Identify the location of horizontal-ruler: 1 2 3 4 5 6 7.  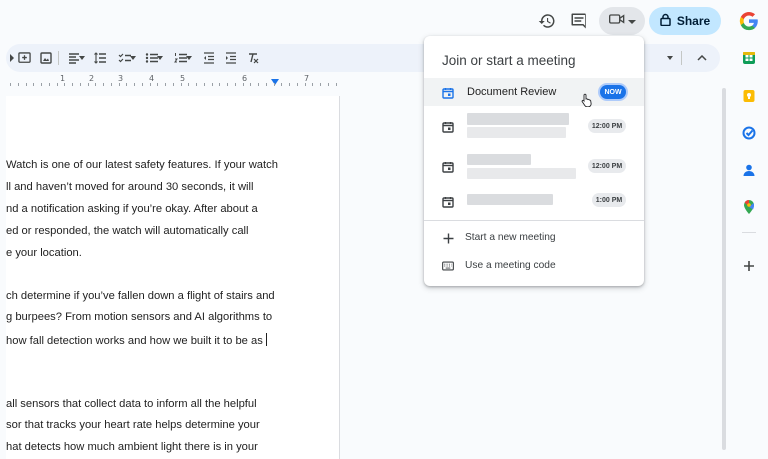
(173, 81).